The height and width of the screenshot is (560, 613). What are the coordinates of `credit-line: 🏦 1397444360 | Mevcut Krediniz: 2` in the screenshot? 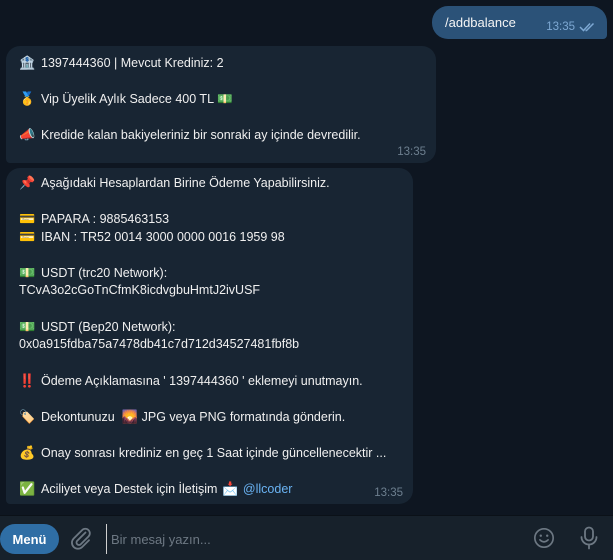 It's located at (121, 63).